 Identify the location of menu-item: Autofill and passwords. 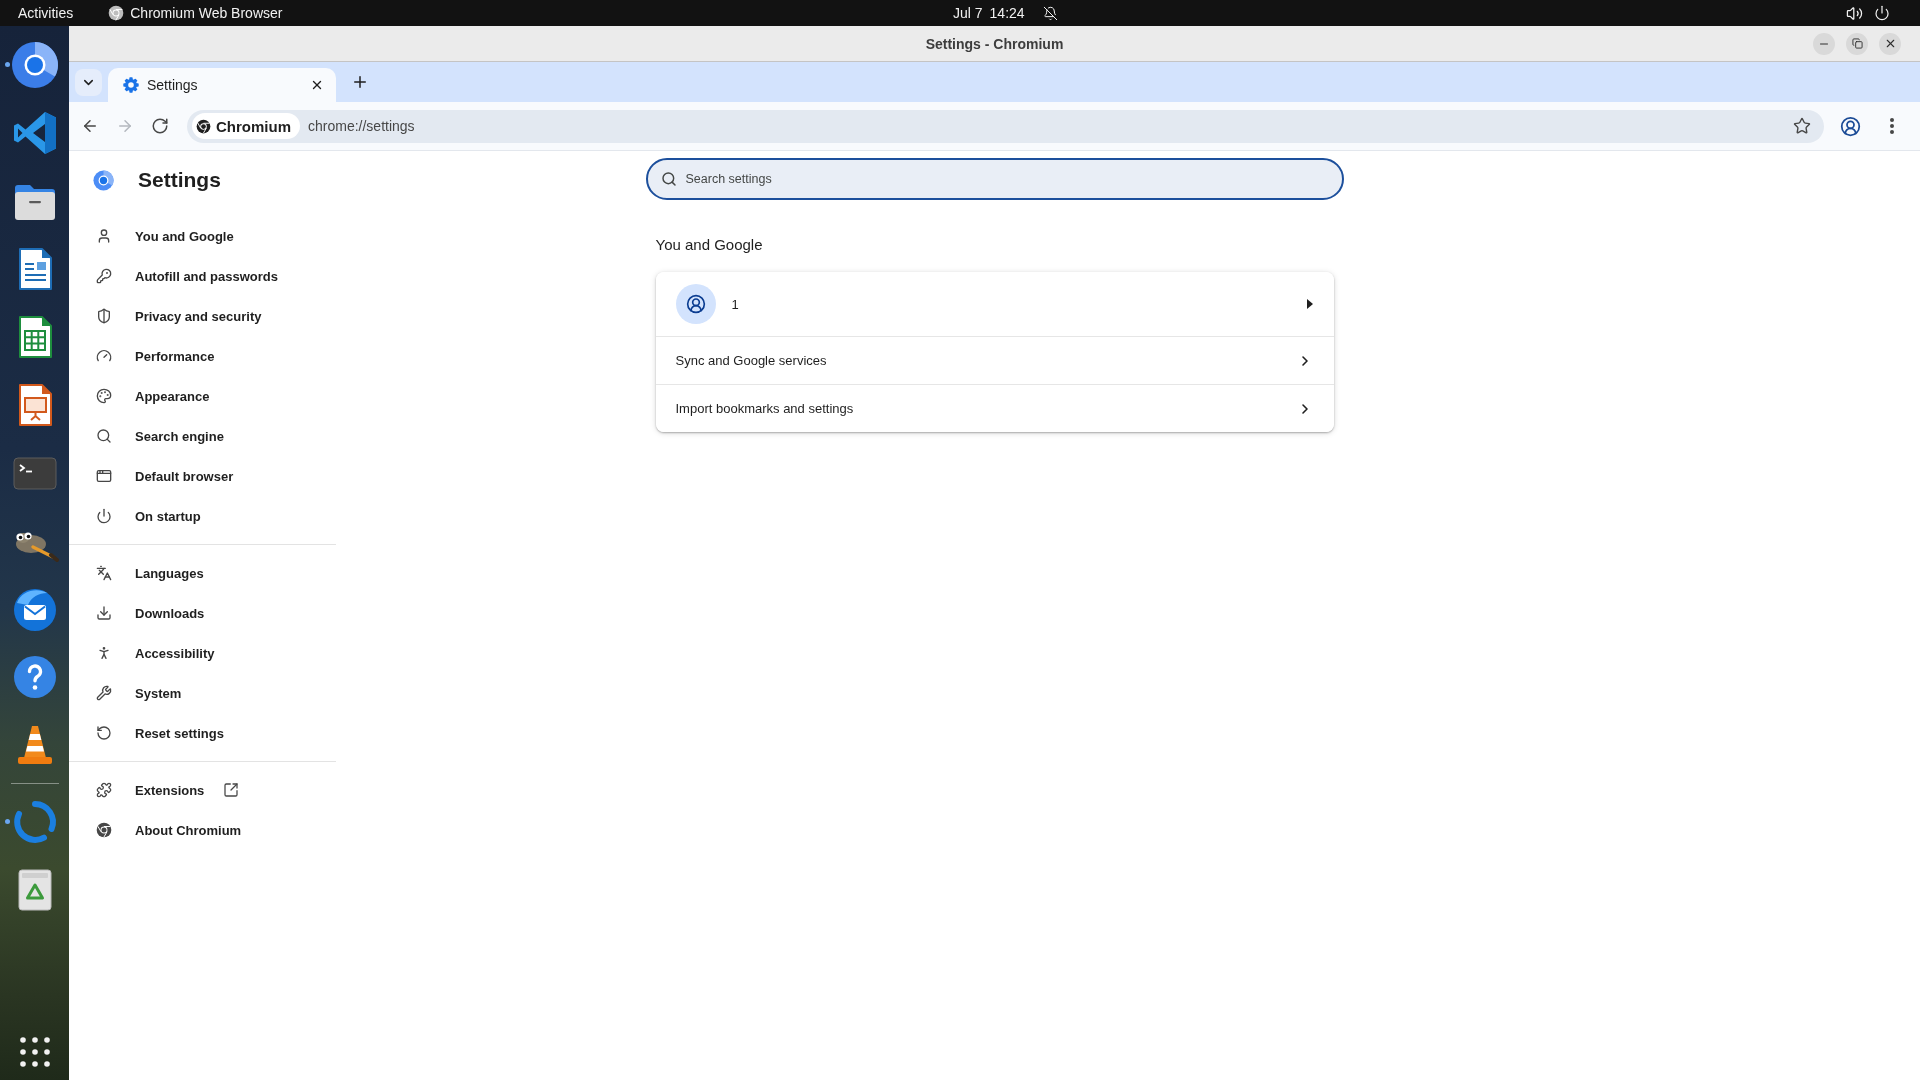
(202, 276).